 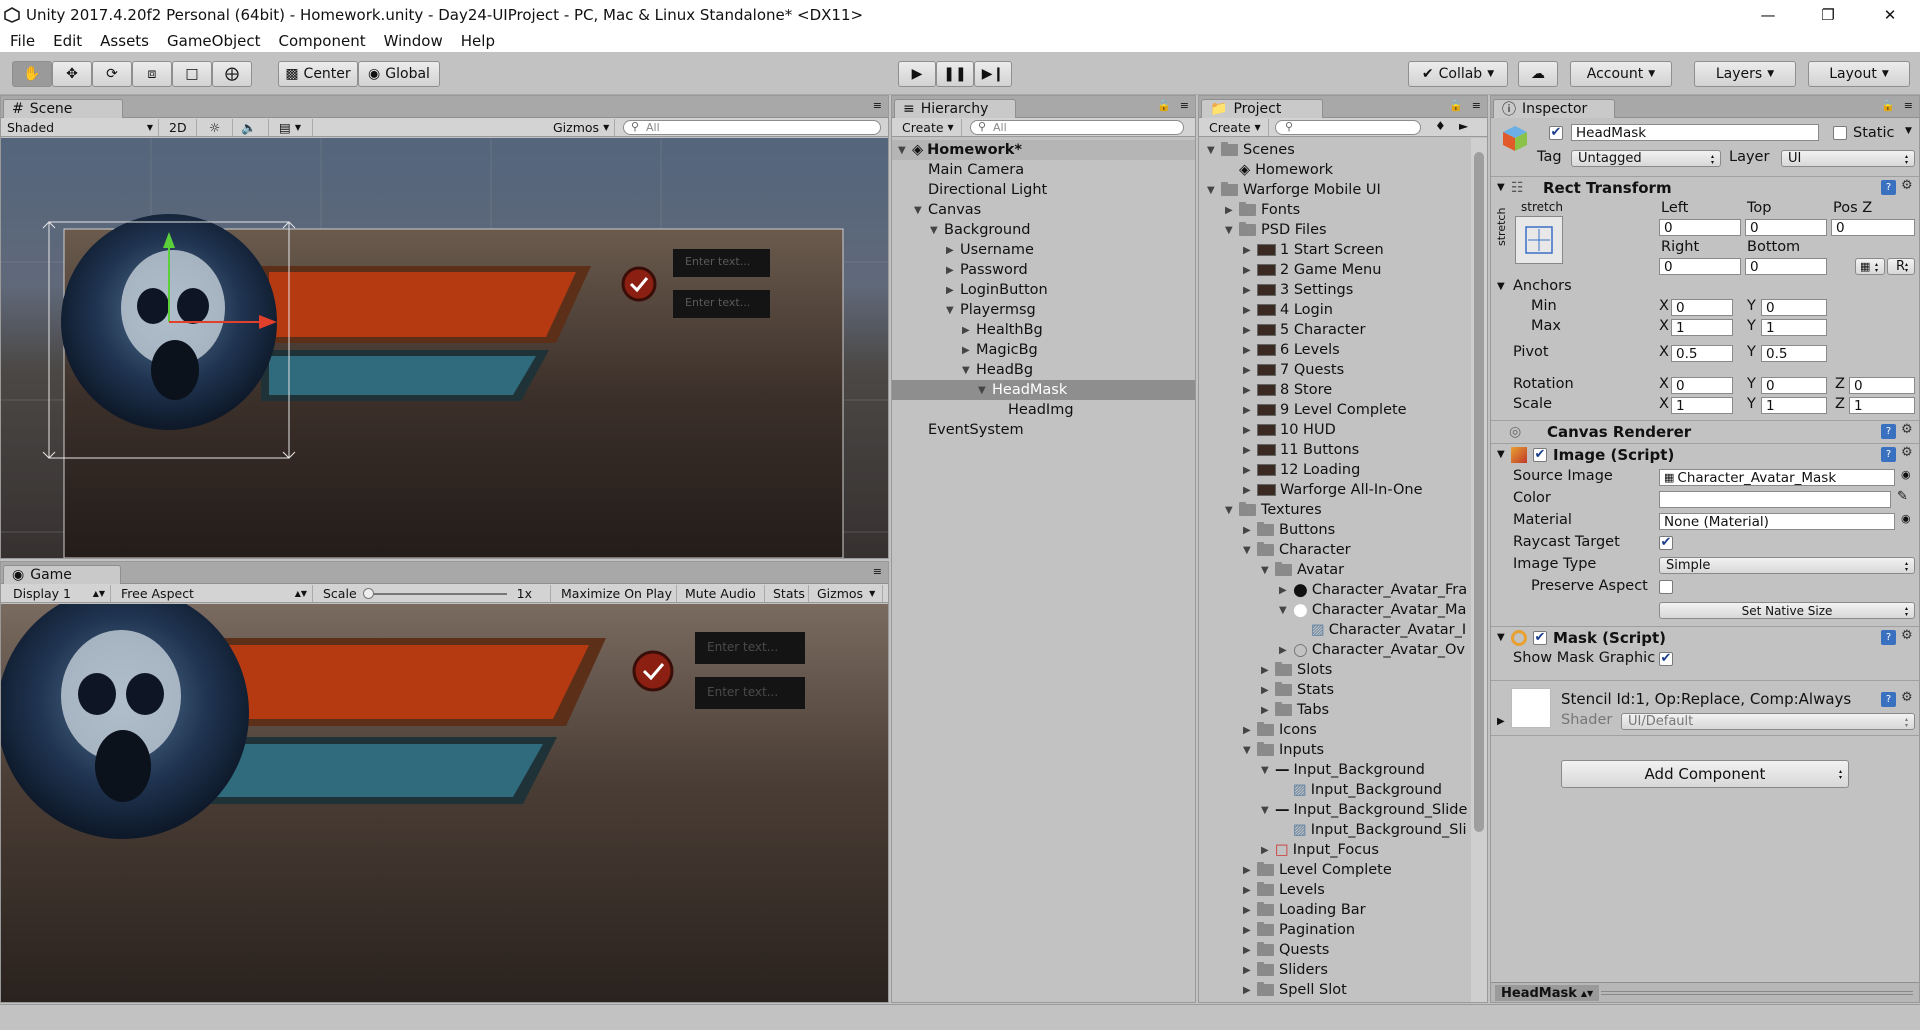 I want to click on scale-slider: Scale 1x, so click(x=434, y=593).